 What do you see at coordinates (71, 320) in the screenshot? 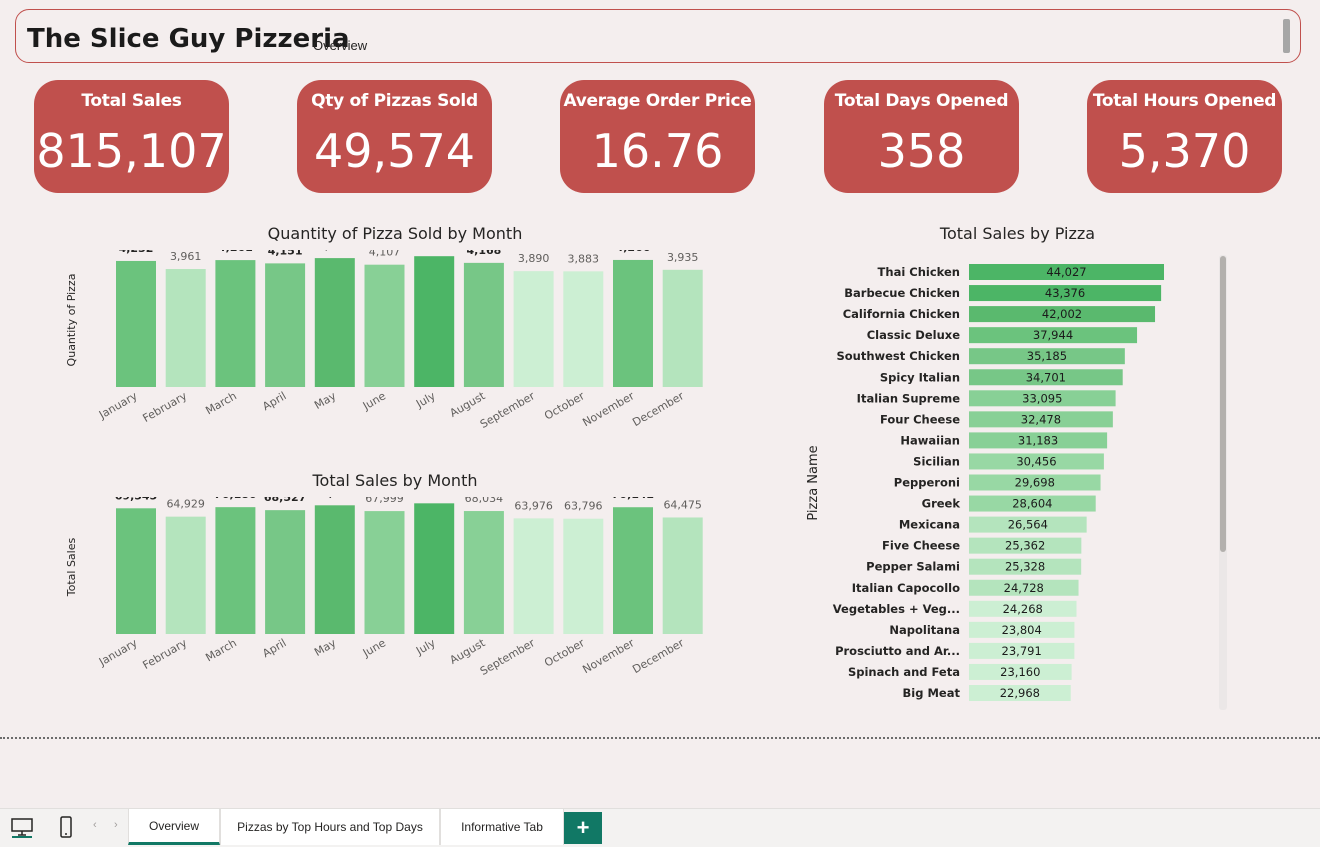
I see `qty-y-axis-label: Quantity of Pizza` at bounding box center [71, 320].